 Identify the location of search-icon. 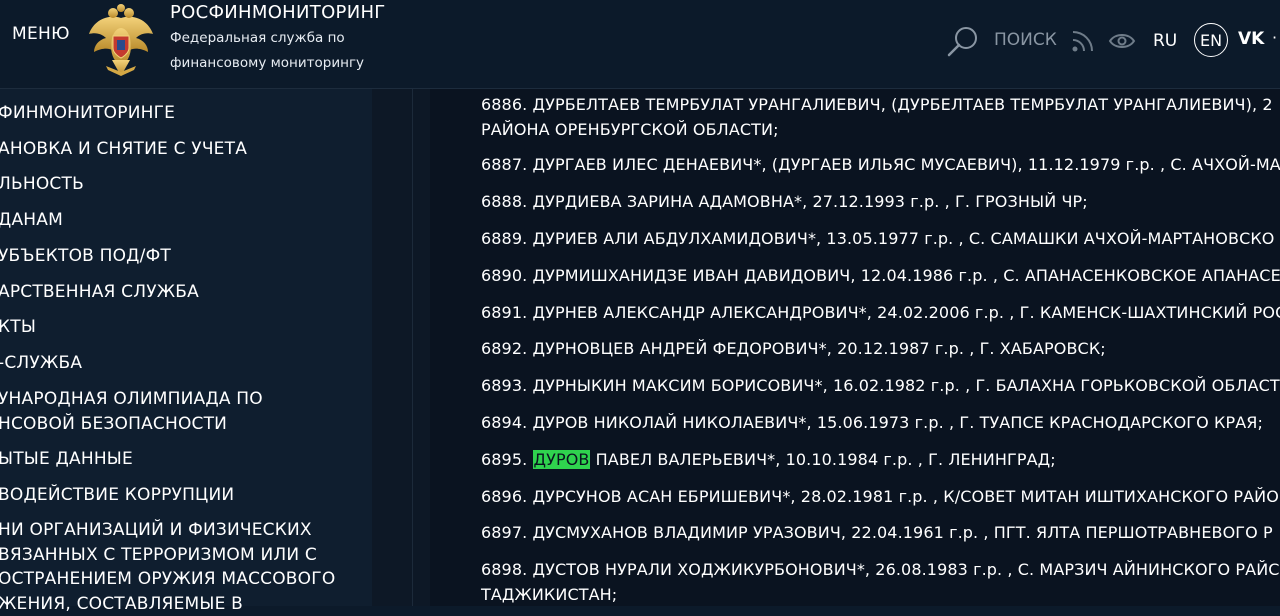
(963, 41).